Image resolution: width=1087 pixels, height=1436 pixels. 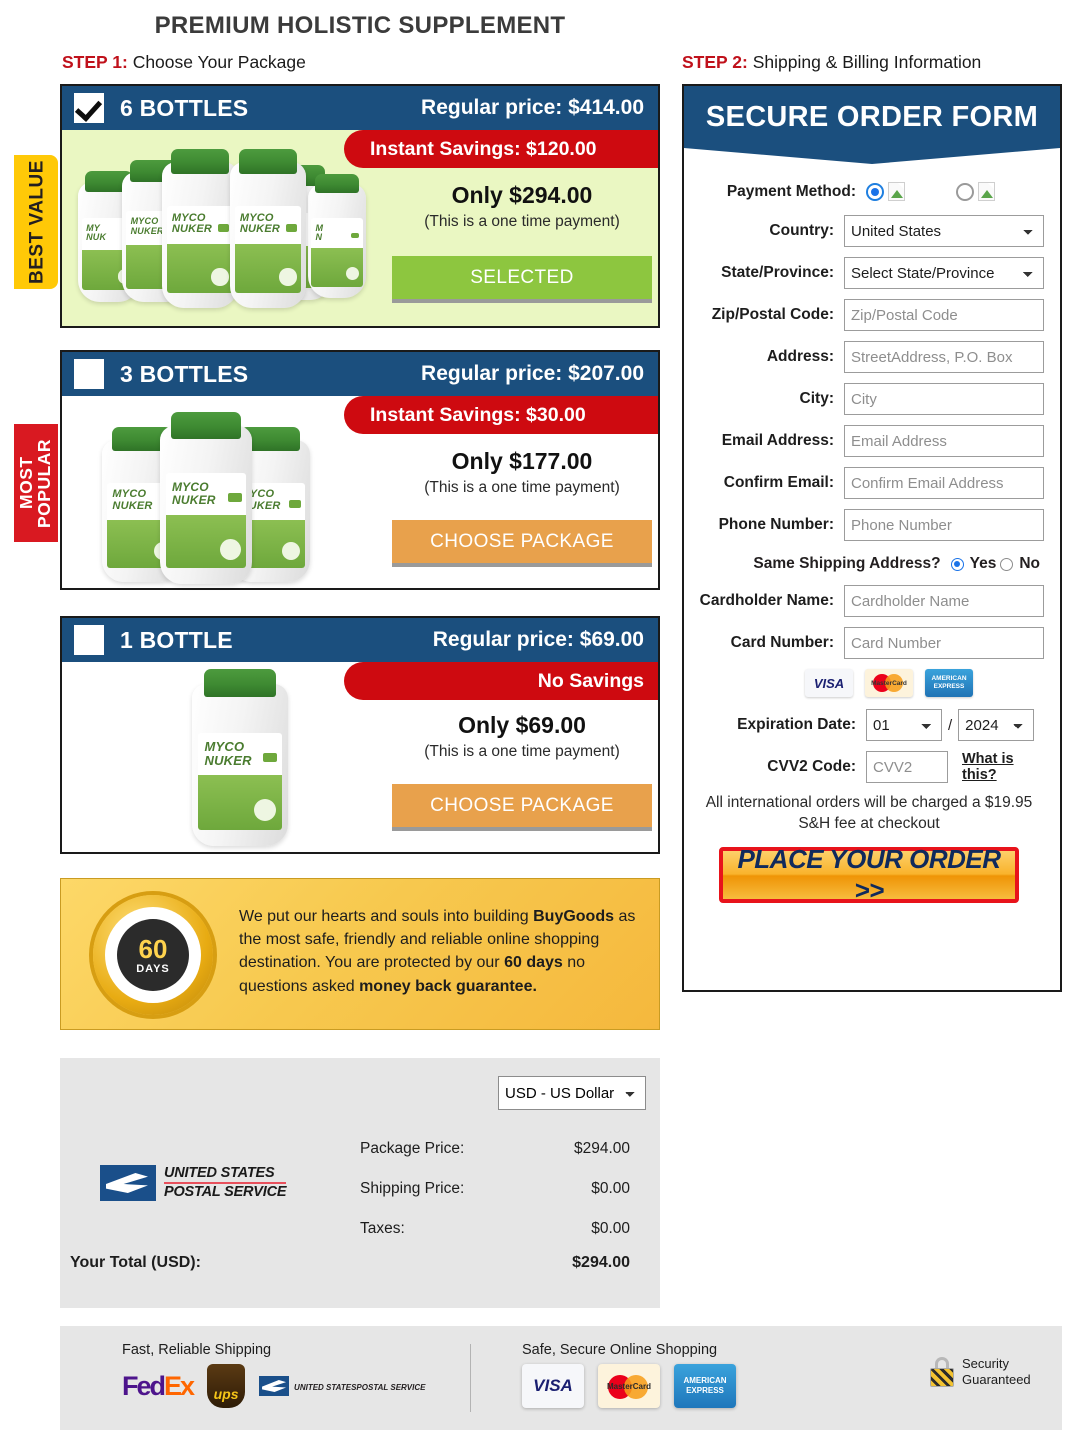 I want to click on package-regular-price-6: Regular price: $414.00, so click(x=532, y=107).